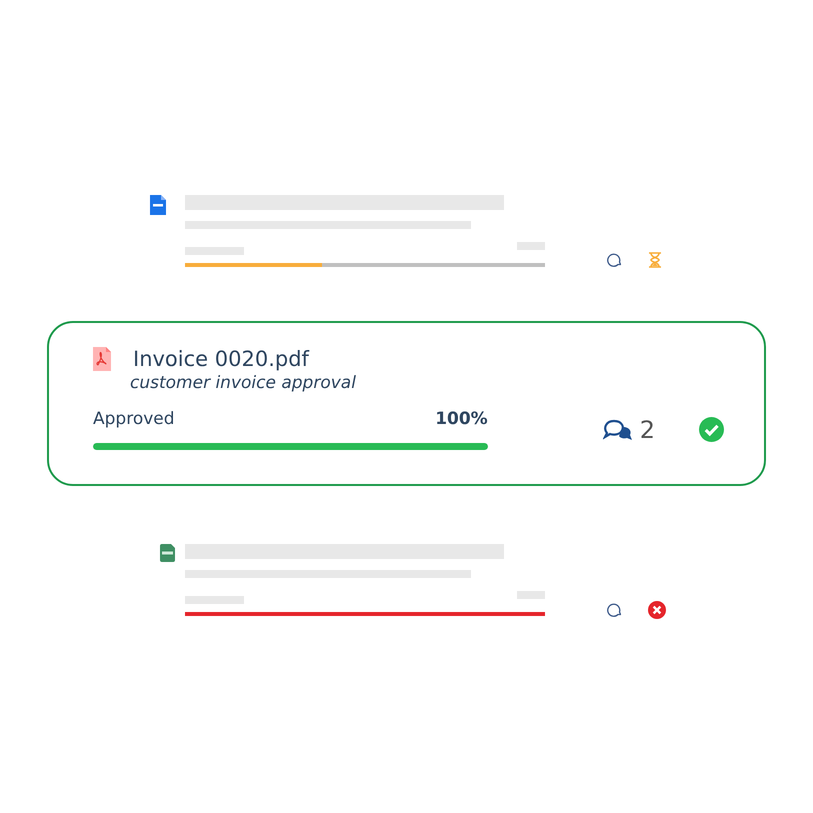 The image size is (813, 813). Describe the element at coordinates (134, 419) in the screenshot. I see `status-label: Approved` at that location.